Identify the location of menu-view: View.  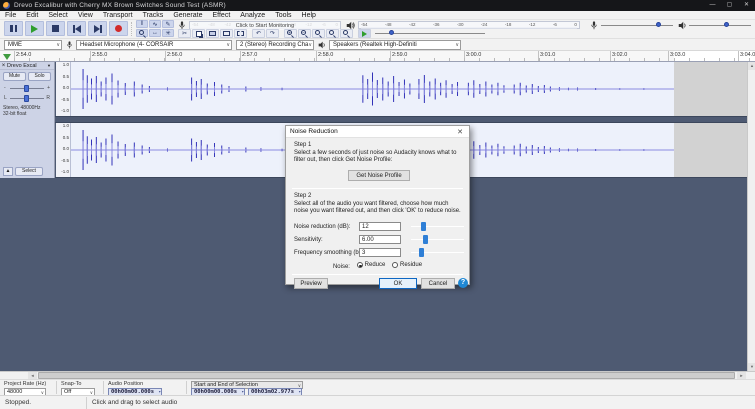
(85, 15).